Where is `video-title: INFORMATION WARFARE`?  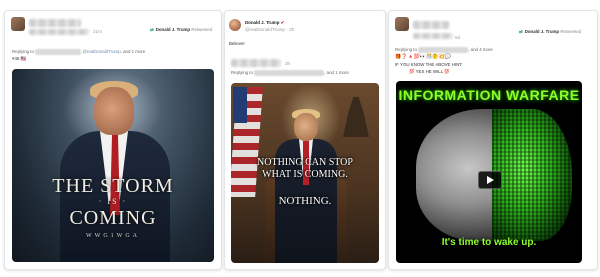
video-title: INFORMATION WARFARE is located at coordinates (489, 95).